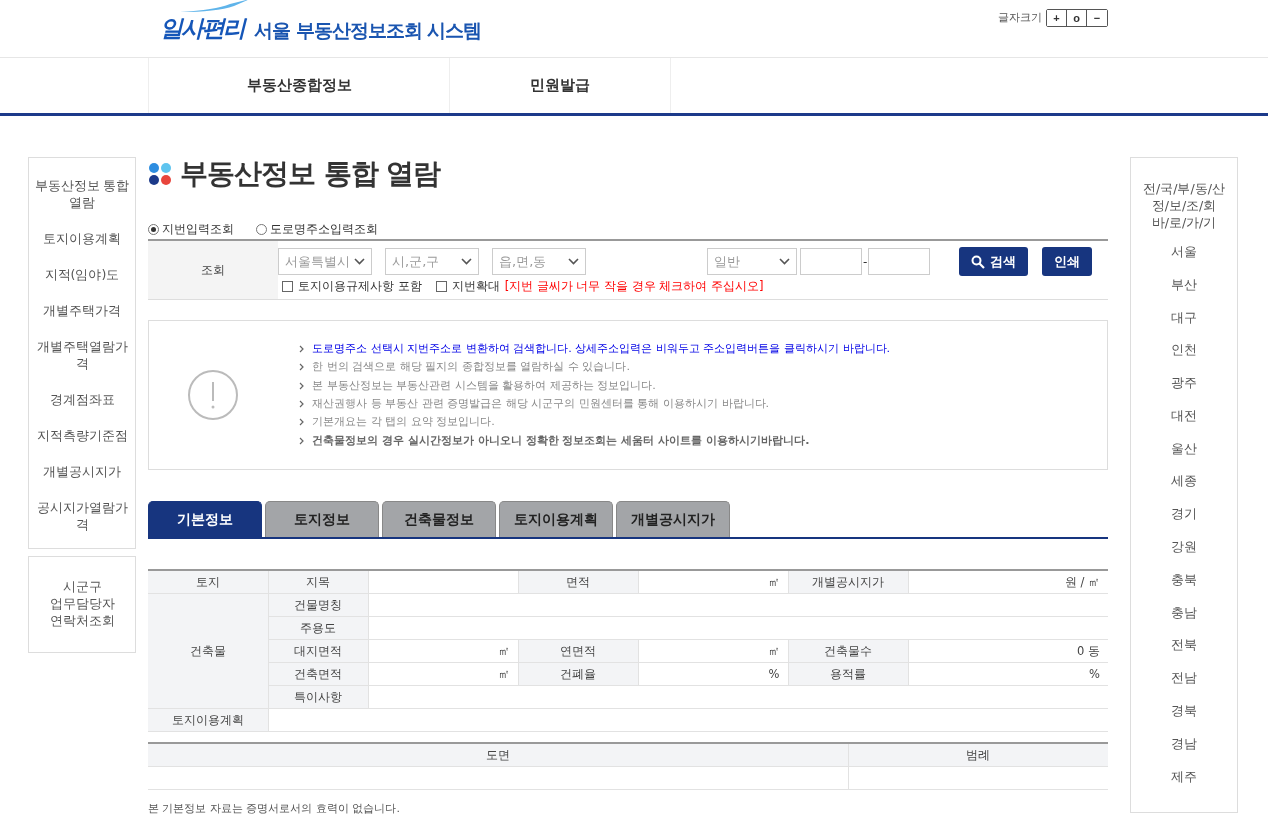  Describe the element at coordinates (601, 349) in the screenshot. I see `notice-text: 도로명주소 선택시 지번주소로 변환하여 검색합니다. 상세주소입력은 비워두고 주소입력버튼을 클릭하시기 바랍니다.` at that location.